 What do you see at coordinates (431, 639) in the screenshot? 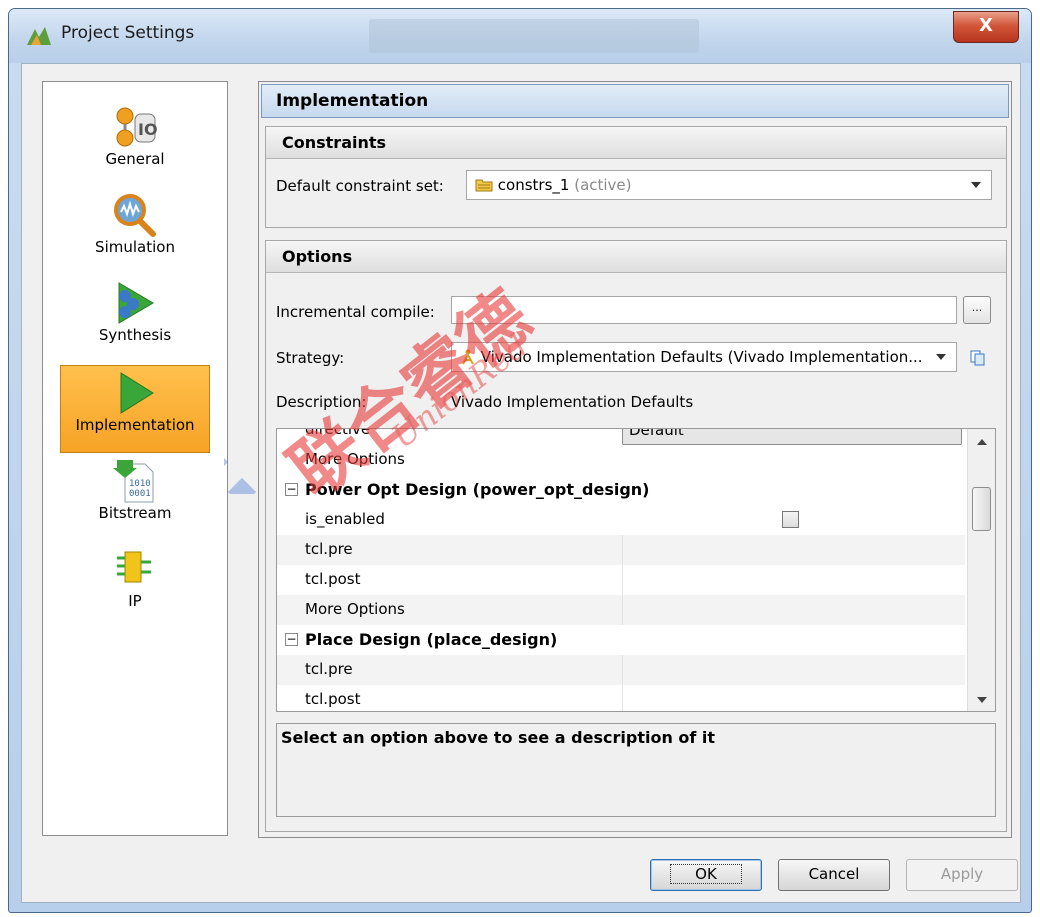
I see `row-group-title: Place Design (place_design)` at bounding box center [431, 639].